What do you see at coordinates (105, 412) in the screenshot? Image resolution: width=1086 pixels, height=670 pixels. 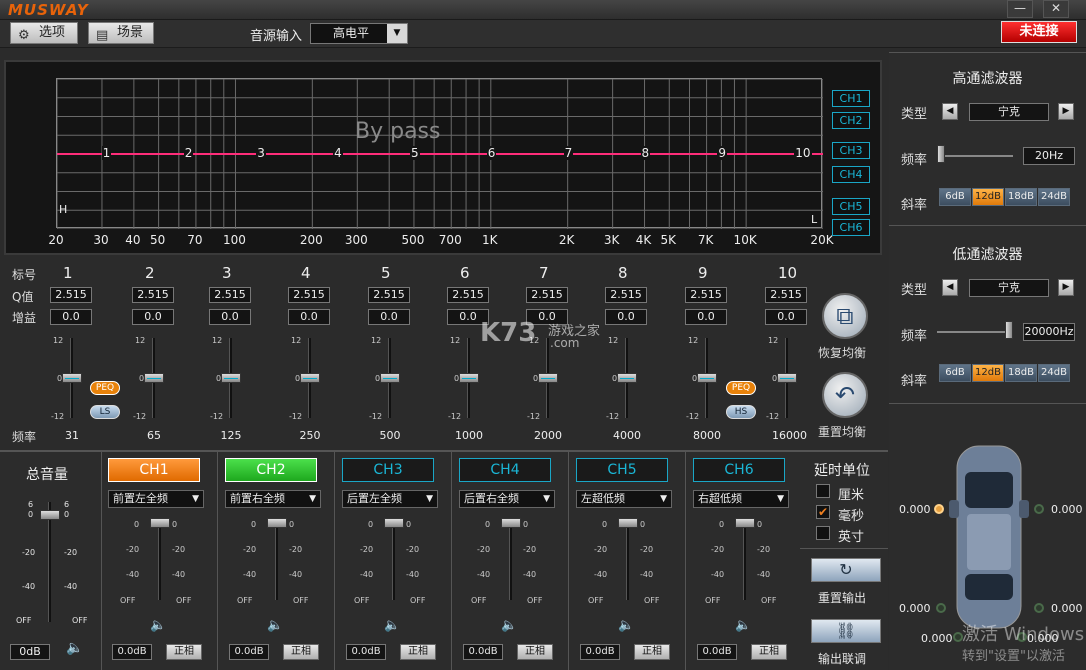 I see `ls-button: LS` at bounding box center [105, 412].